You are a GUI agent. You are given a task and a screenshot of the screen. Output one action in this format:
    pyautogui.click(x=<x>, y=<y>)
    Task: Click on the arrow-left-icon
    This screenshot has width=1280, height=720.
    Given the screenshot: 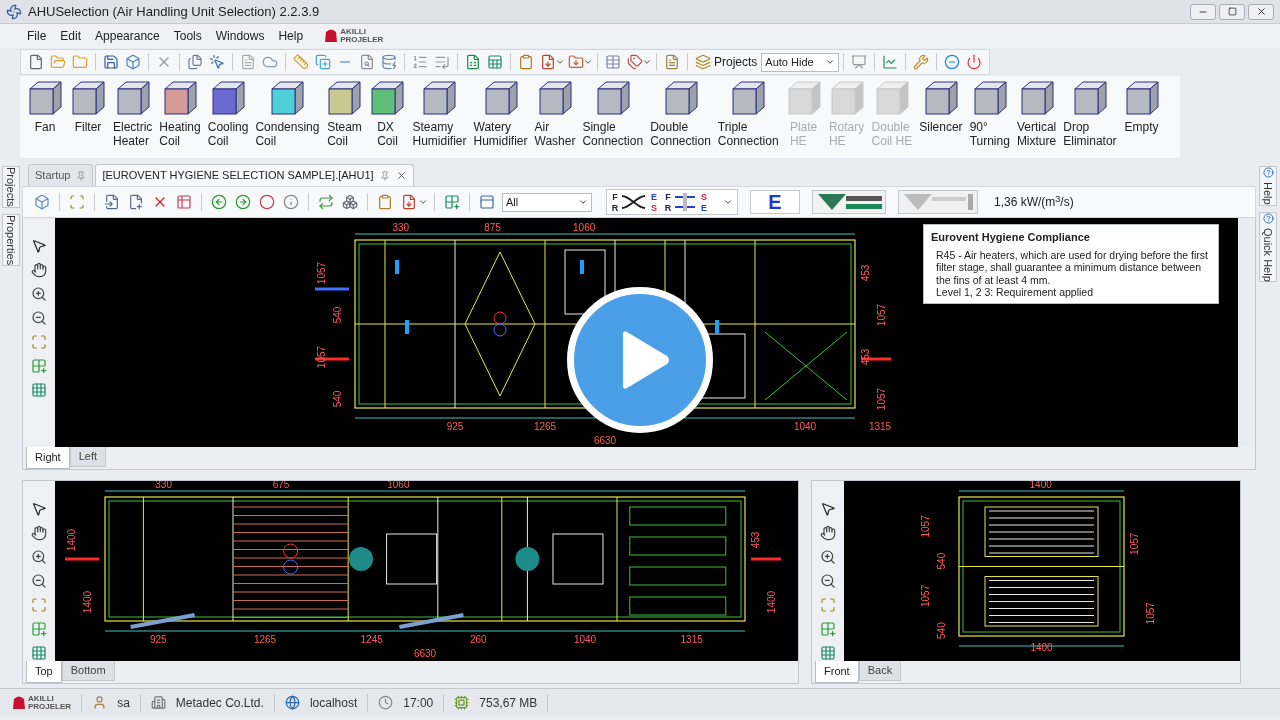 What is the action you would take?
    pyautogui.click(x=219, y=202)
    